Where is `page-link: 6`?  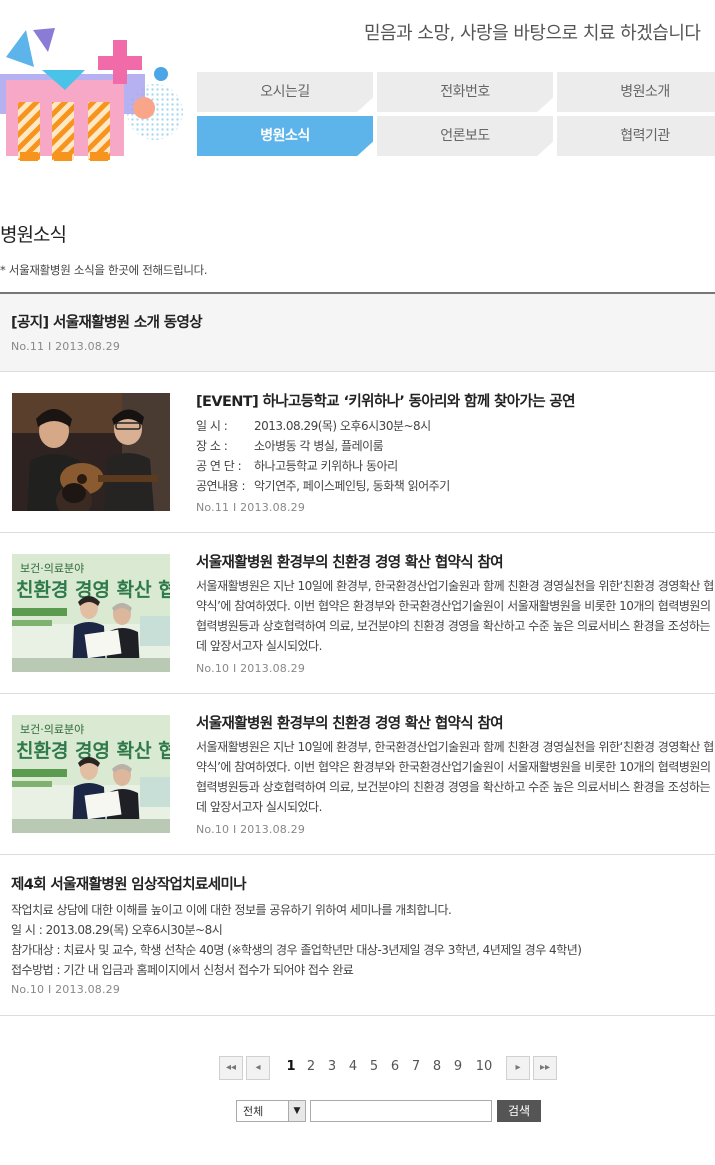 page-link: 6 is located at coordinates (395, 1066).